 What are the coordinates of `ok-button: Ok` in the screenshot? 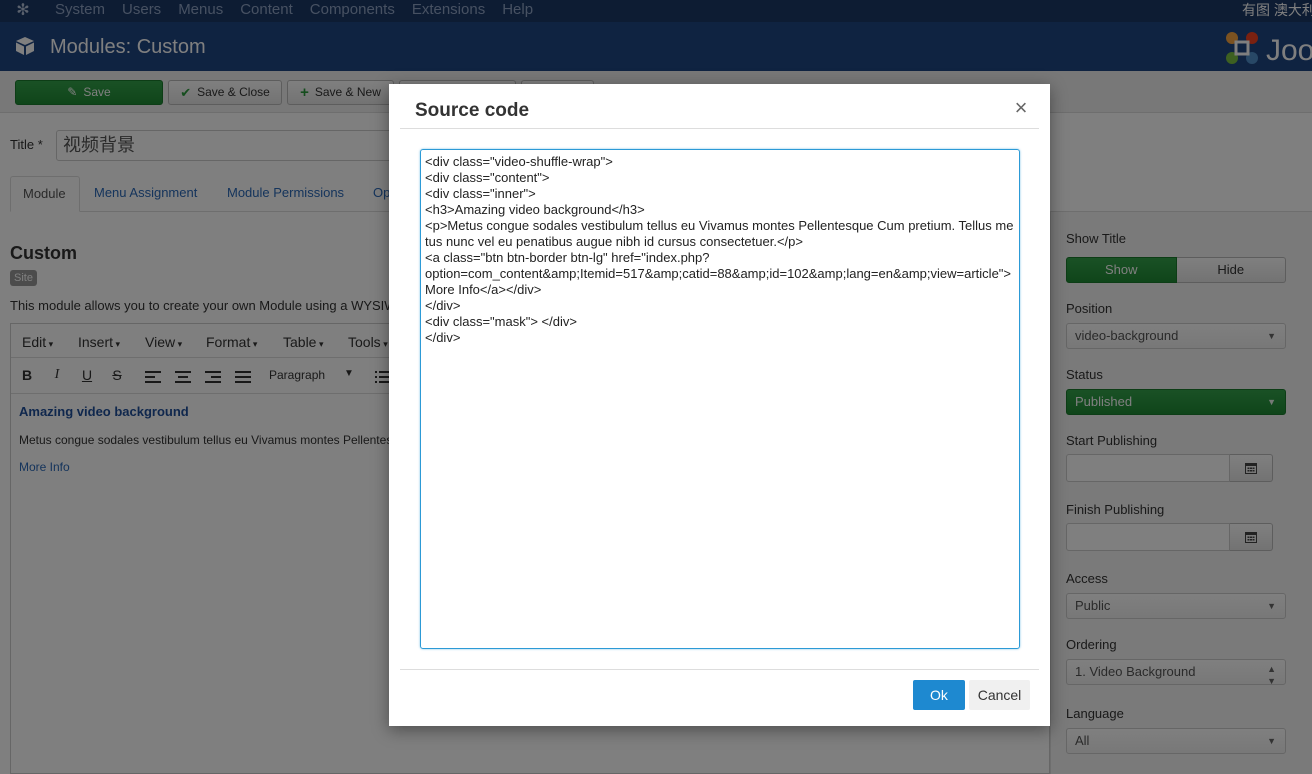 It's located at (939, 695).